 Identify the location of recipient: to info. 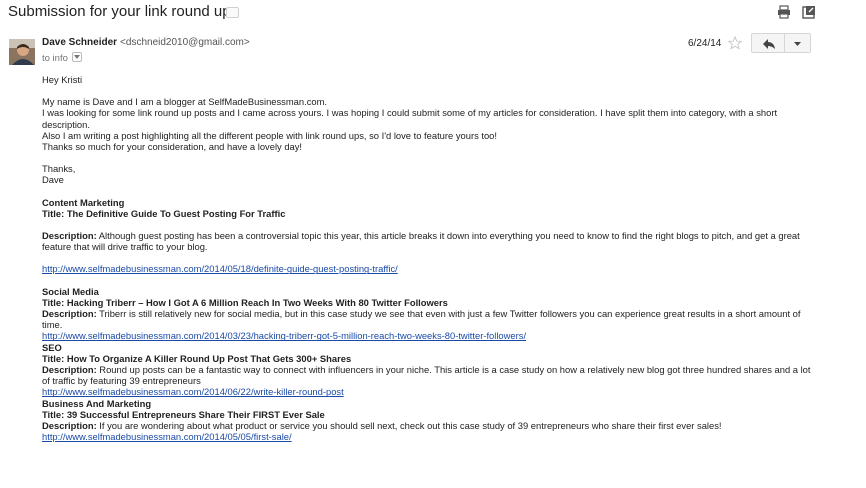
(62, 58).